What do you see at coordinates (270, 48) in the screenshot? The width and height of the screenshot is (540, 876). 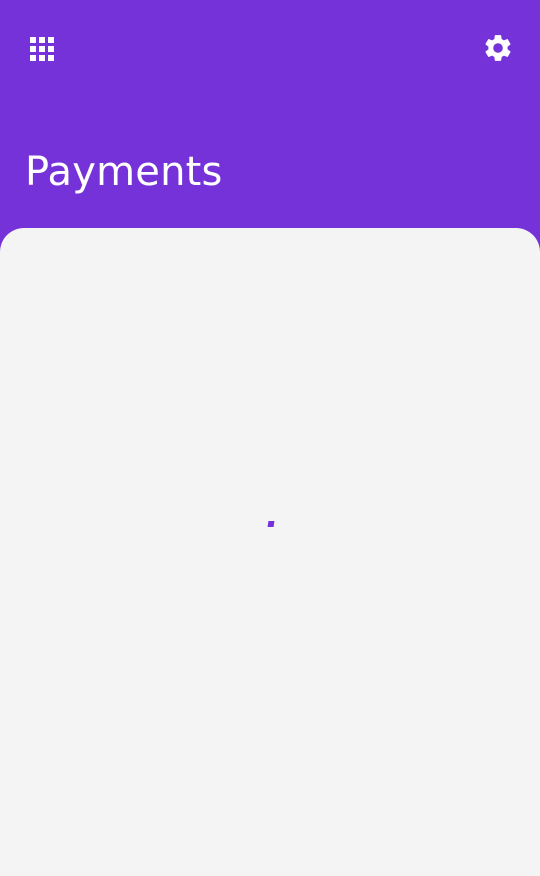 I see `top-app-bar` at bounding box center [270, 48].